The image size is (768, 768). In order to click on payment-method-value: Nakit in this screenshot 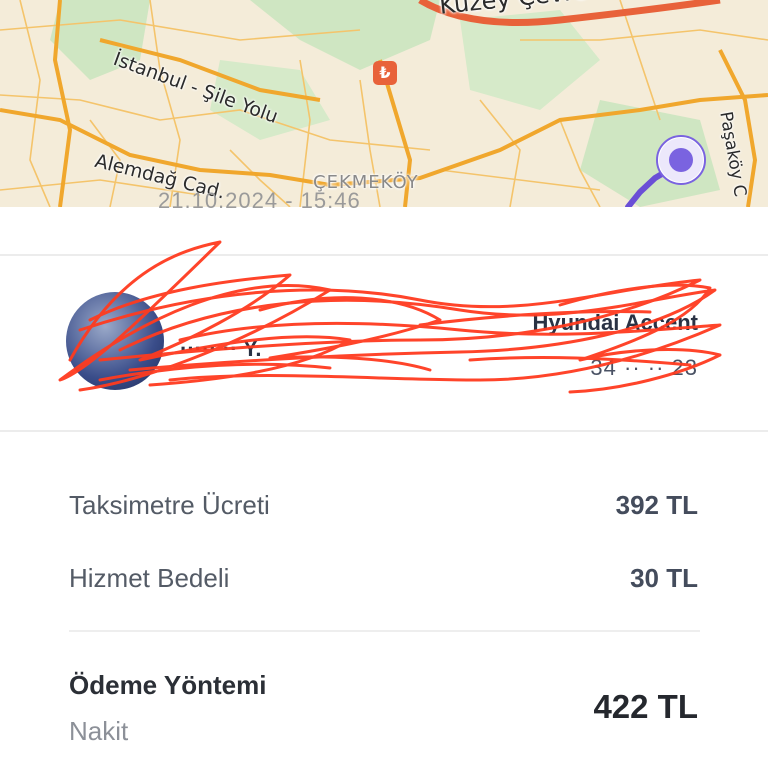, I will do `click(99, 731)`.